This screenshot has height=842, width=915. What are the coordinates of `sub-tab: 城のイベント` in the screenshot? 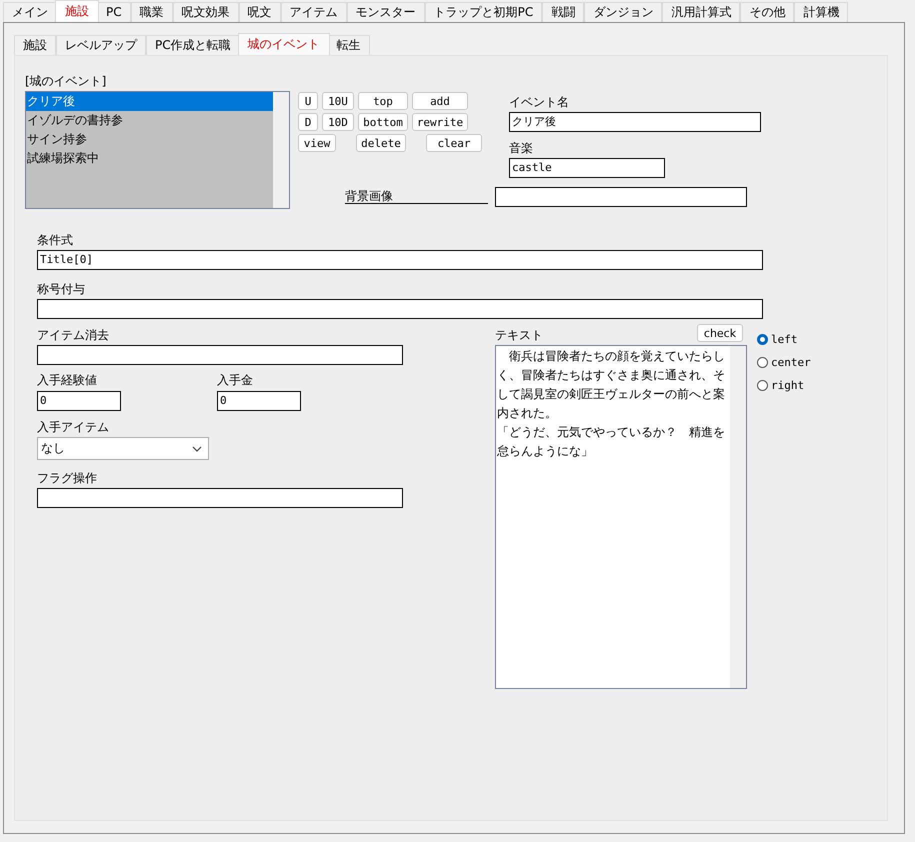 It's located at (284, 44).